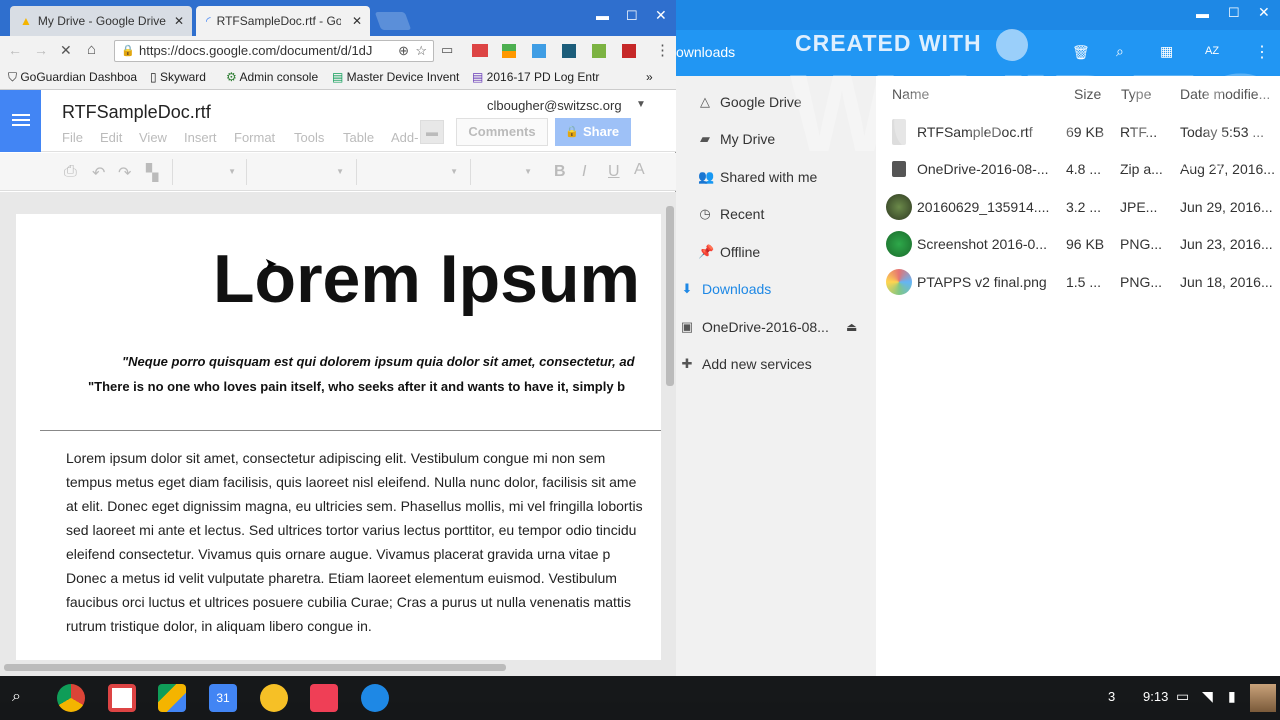 The image size is (1280, 720). I want to click on chrome-app-icon, so click(71, 698).